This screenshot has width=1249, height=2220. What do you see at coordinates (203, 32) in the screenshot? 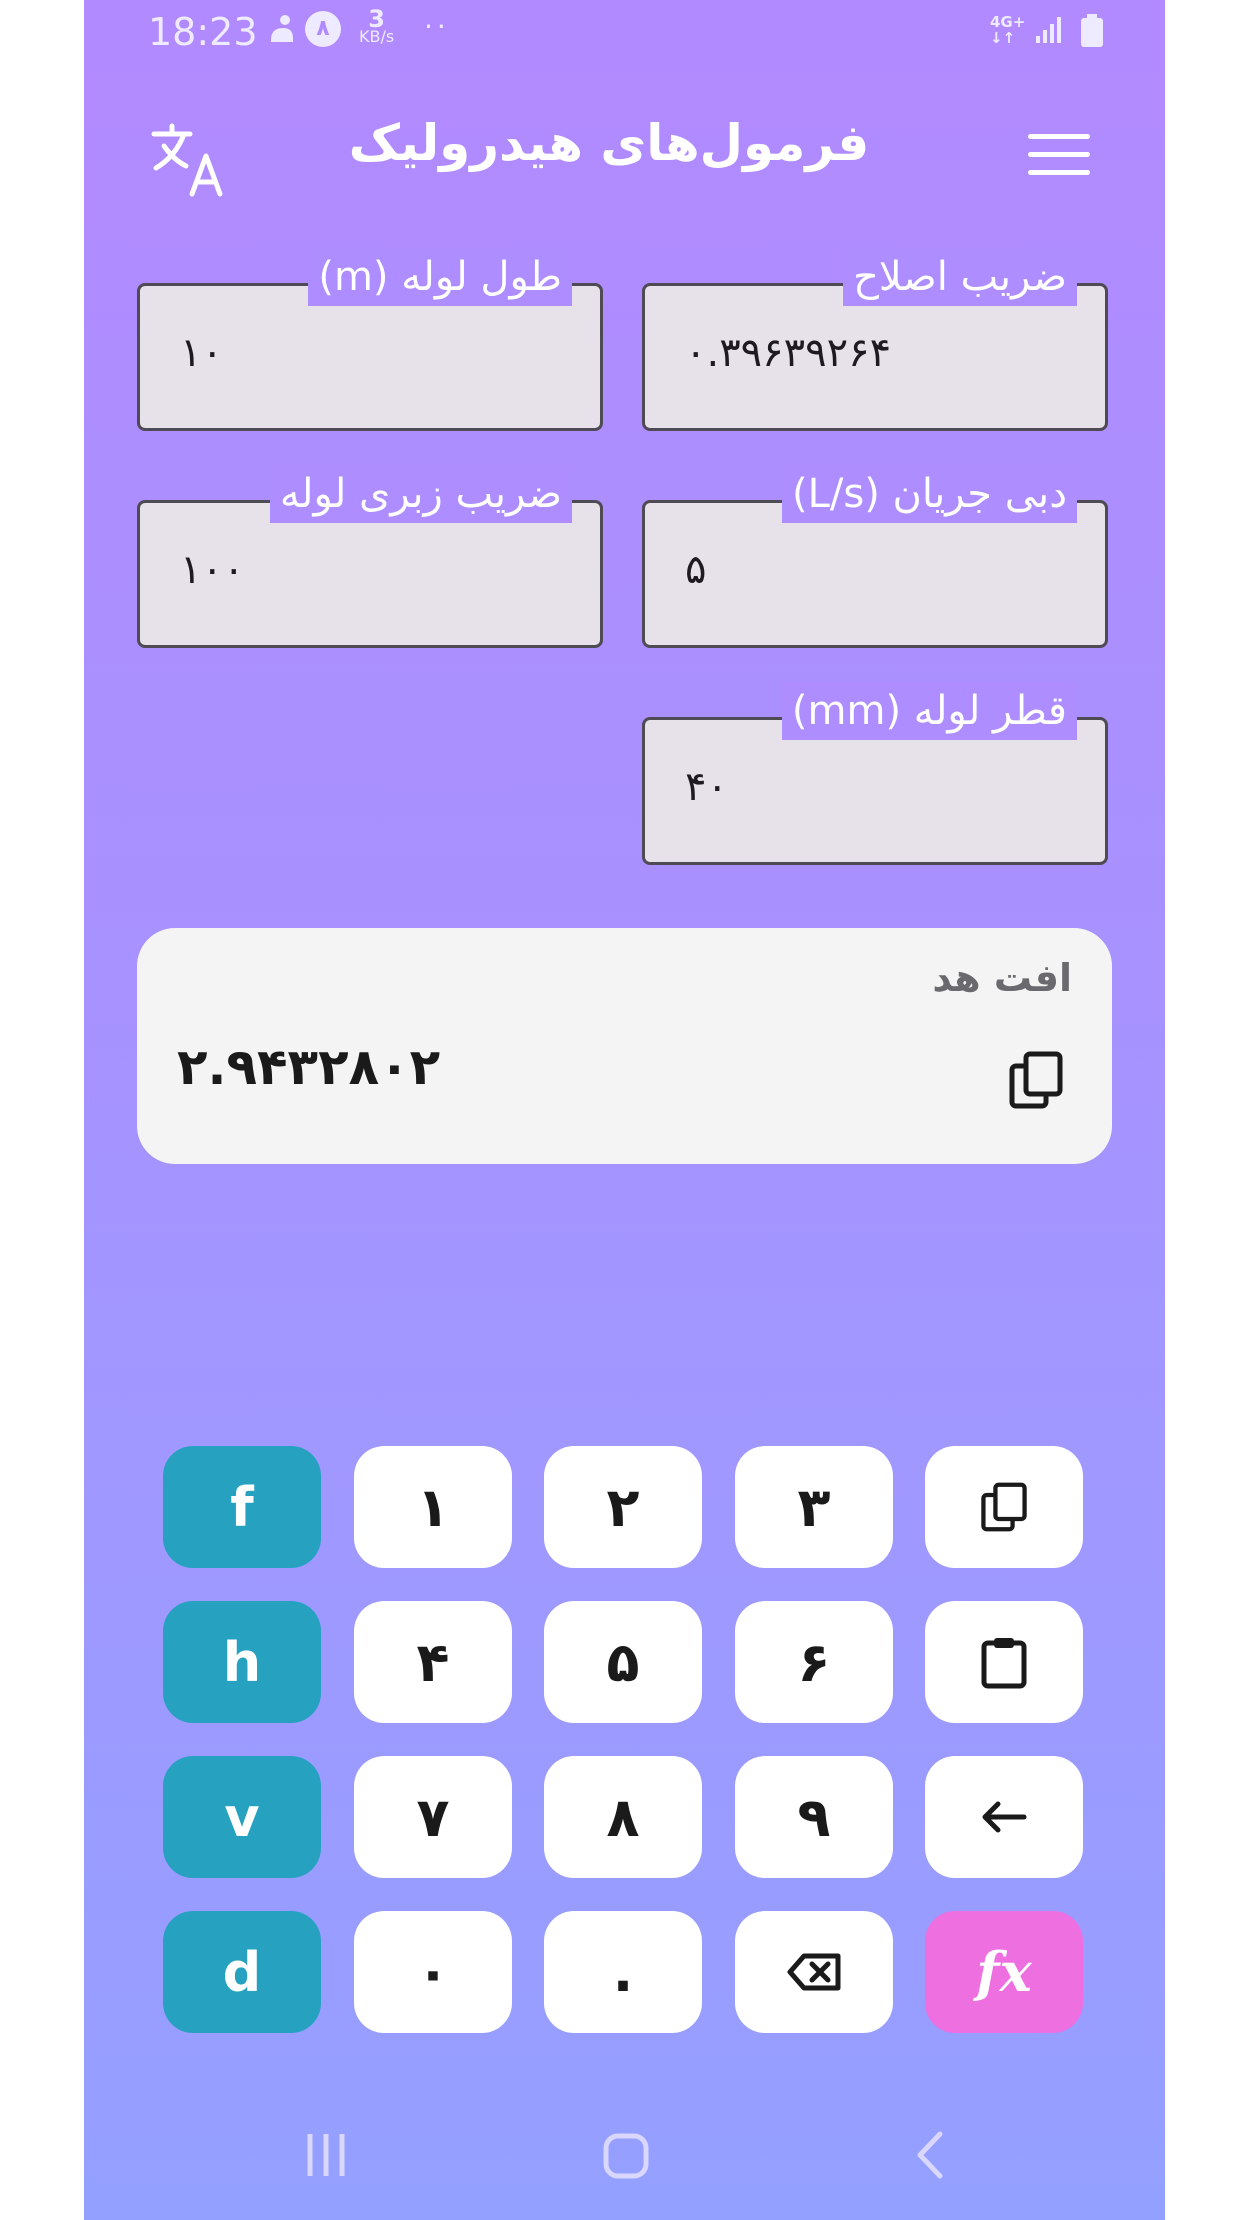
I see `status-time: 18:23` at bounding box center [203, 32].